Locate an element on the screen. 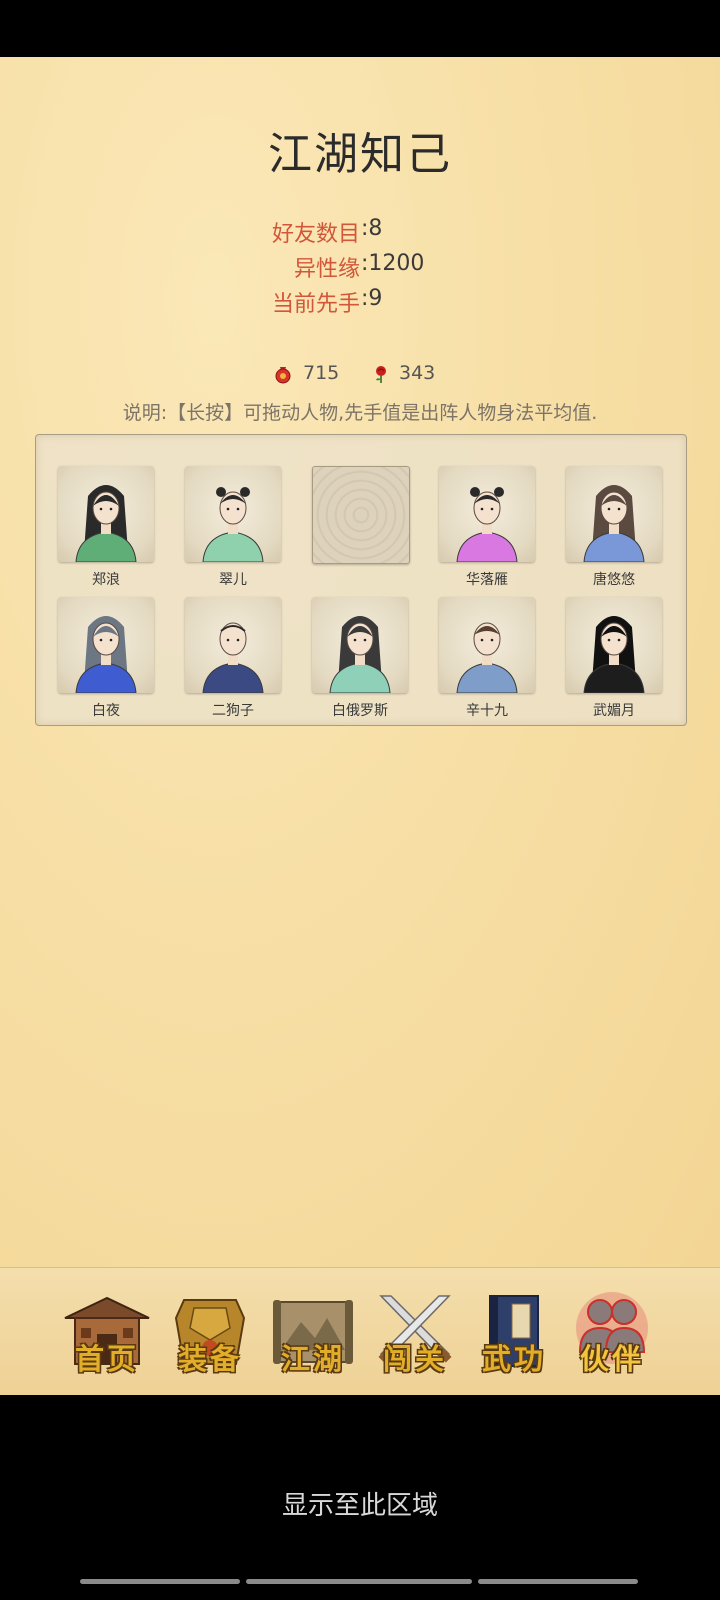  character-name: 二狗子 is located at coordinates (233, 711).